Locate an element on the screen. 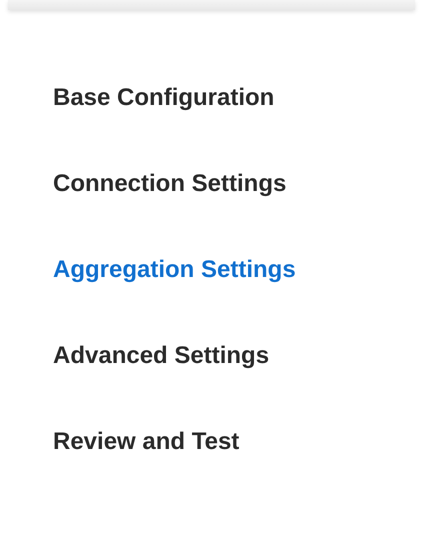 This screenshot has width=423, height=539. nav-link: Advanced Settings is located at coordinates (161, 356).